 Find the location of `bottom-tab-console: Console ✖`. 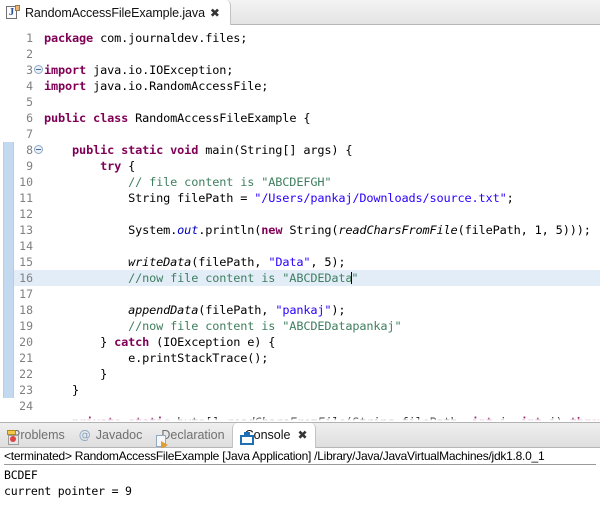

bottom-tab-console: Console ✖ is located at coordinates (273, 435).